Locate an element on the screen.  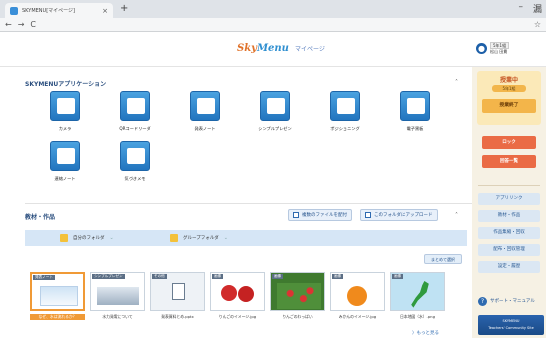
my-folder-select: 自分のフォルダ ⌄ is located at coordinates (87, 238).